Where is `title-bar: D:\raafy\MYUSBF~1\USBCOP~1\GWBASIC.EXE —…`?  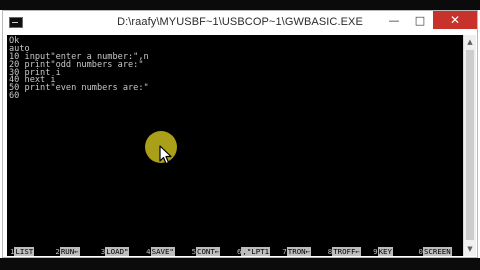 title-bar: D:\raafy\MYUSBF~1\USBCOP~1\GWBASIC.EXE —… is located at coordinates (240, 23).